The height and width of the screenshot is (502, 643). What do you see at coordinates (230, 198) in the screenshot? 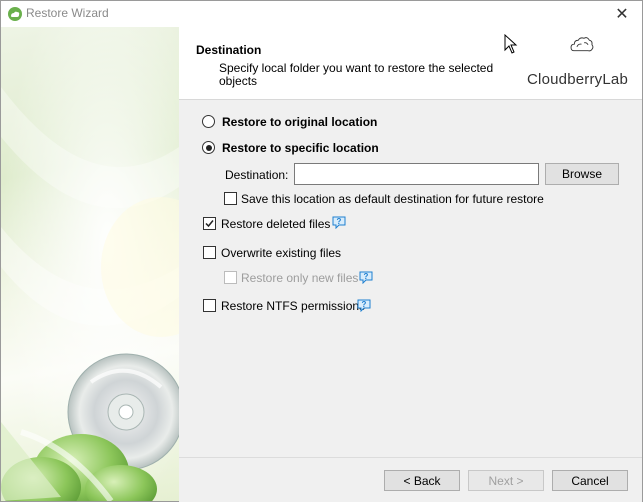
I see `save-default-checkbox` at bounding box center [230, 198].